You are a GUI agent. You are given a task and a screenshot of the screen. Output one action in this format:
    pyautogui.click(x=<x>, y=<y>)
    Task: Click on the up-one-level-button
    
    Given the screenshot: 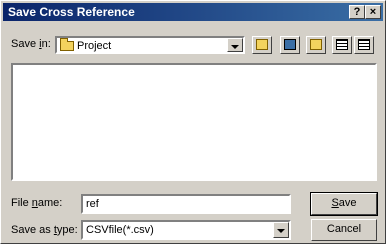 What is the action you would take?
    pyautogui.click(x=262, y=45)
    